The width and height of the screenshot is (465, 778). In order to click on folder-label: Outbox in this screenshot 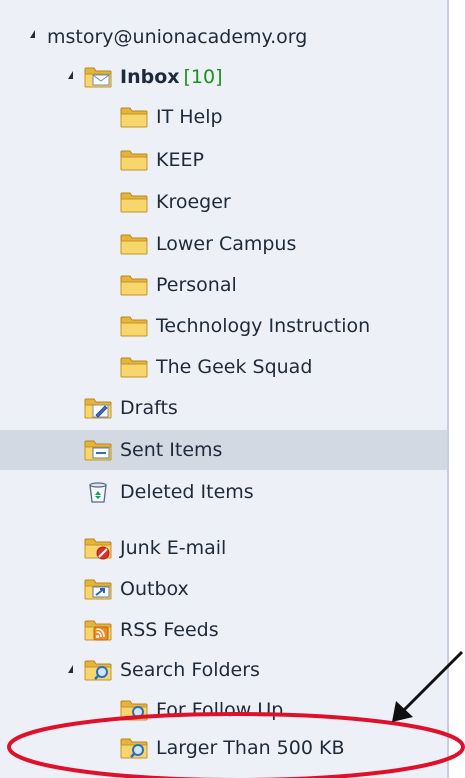, I will do `click(154, 588)`.